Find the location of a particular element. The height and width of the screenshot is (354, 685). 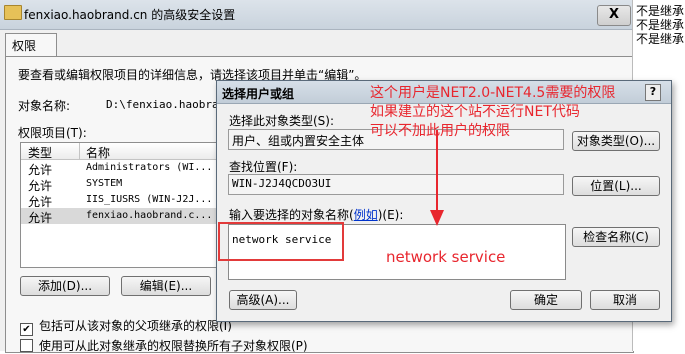

annotation-line-1: 这个用户是NET2.0-NET4.5需要的权限 is located at coordinates (493, 93).